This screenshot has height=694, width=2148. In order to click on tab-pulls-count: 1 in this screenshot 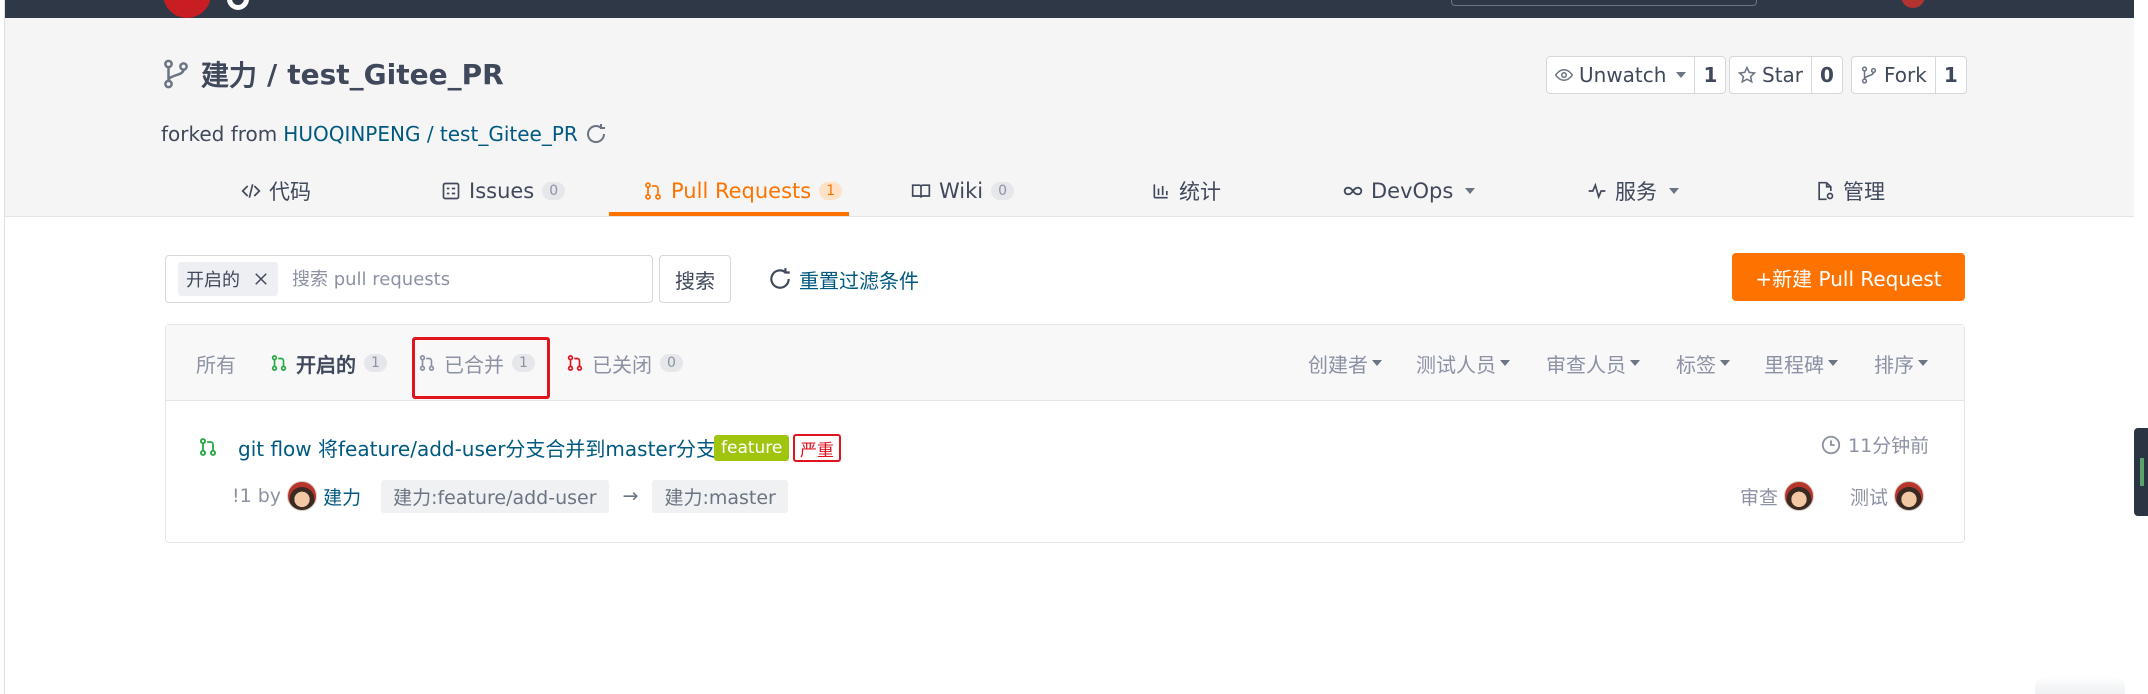, I will do `click(831, 190)`.